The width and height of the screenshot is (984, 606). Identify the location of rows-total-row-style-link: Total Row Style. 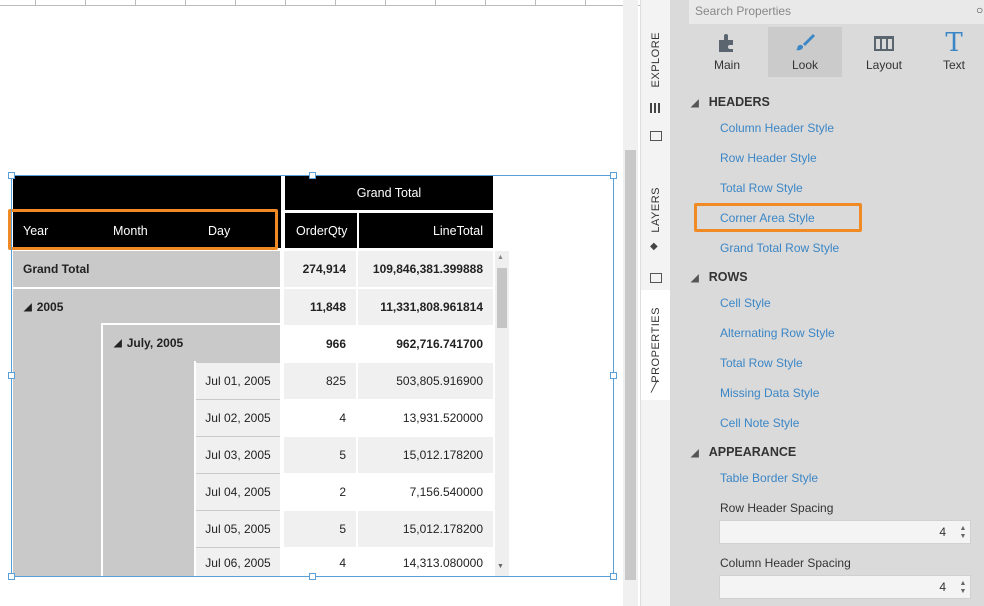
(761, 363).